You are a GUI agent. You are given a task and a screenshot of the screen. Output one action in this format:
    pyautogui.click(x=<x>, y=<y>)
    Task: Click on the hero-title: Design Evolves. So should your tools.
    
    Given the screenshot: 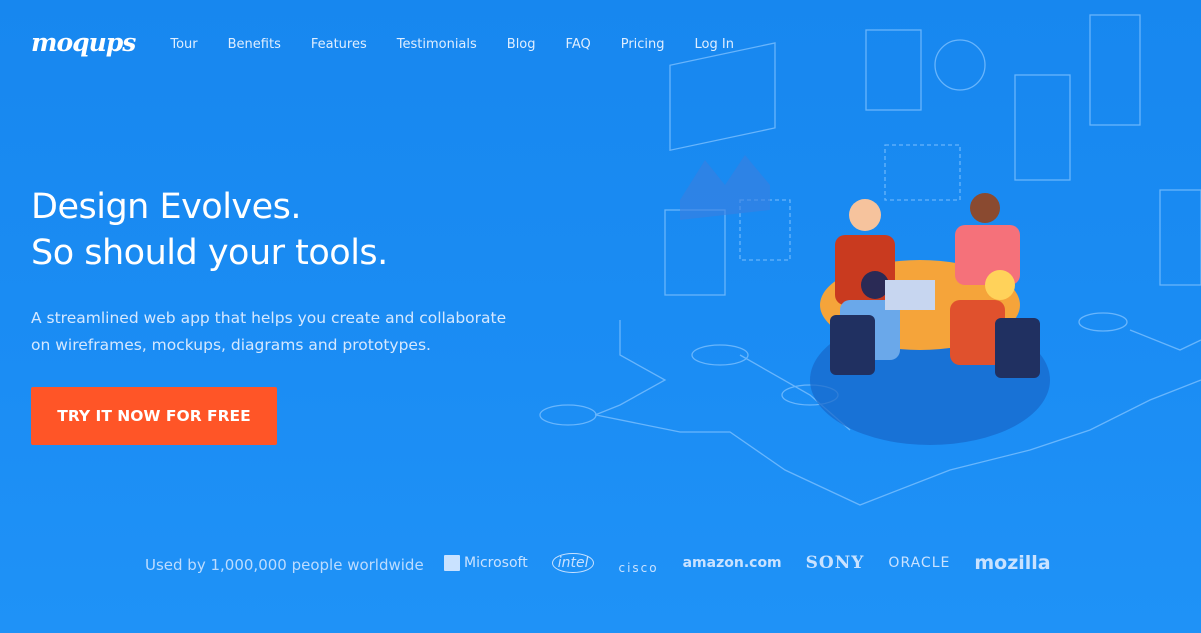 What is the action you would take?
    pyautogui.click(x=209, y=230)
    